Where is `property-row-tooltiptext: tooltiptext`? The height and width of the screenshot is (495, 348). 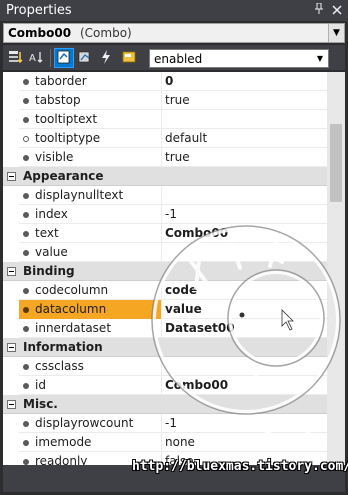
property-row-tooltiptext: tooltiptext is located at coordinates (165, 119).